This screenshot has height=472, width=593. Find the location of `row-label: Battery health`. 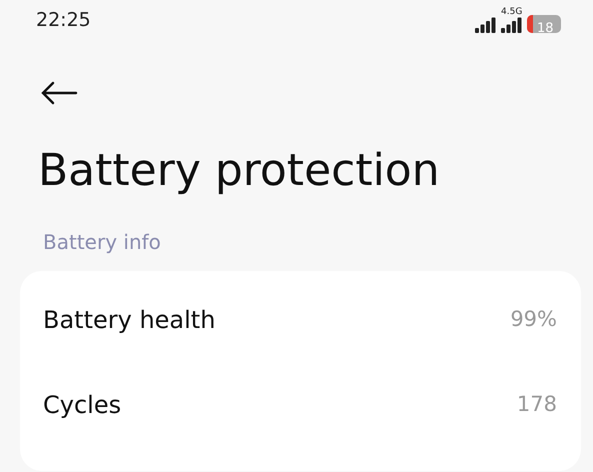

row-label: Battery health is located at coordinates (129, 320).